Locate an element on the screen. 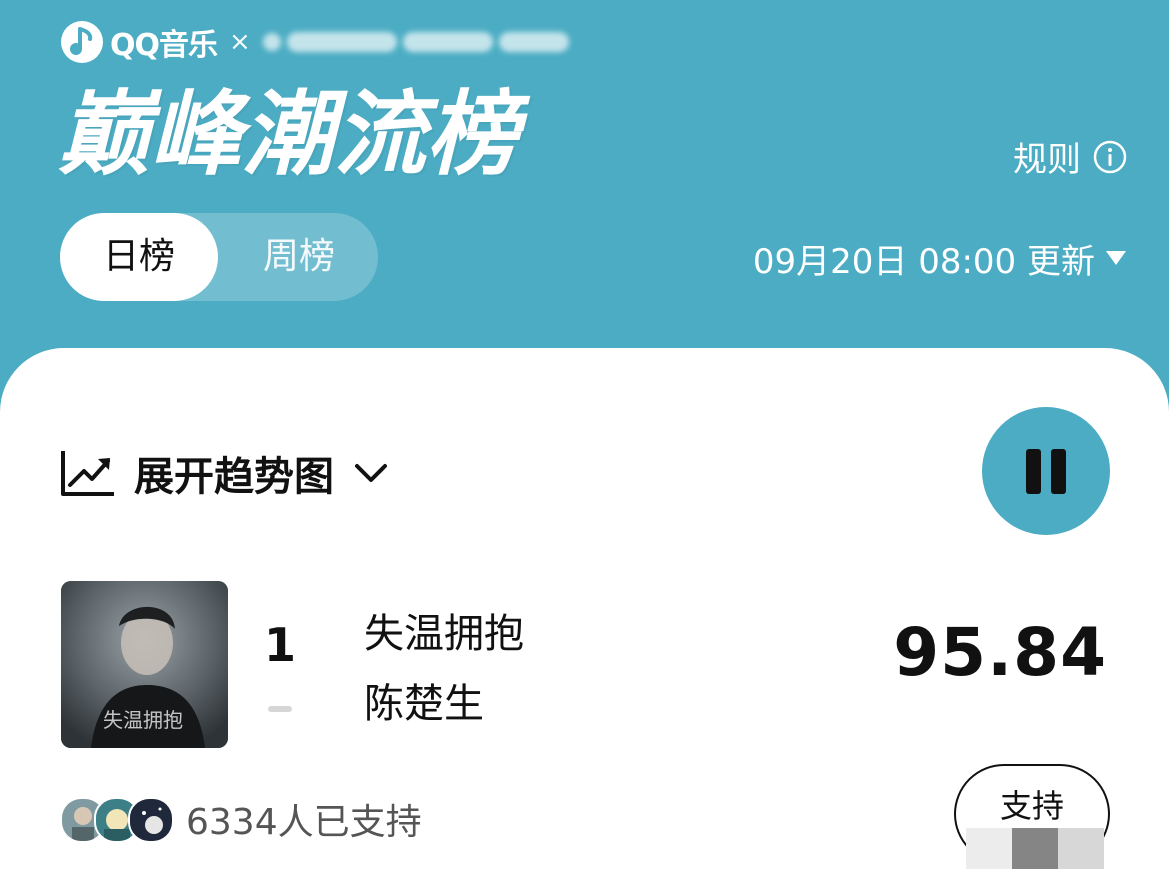 The width and height of the screenshot is (1169, 869). cover-text: 失温拥抱 is located at coordinates (143, 720).